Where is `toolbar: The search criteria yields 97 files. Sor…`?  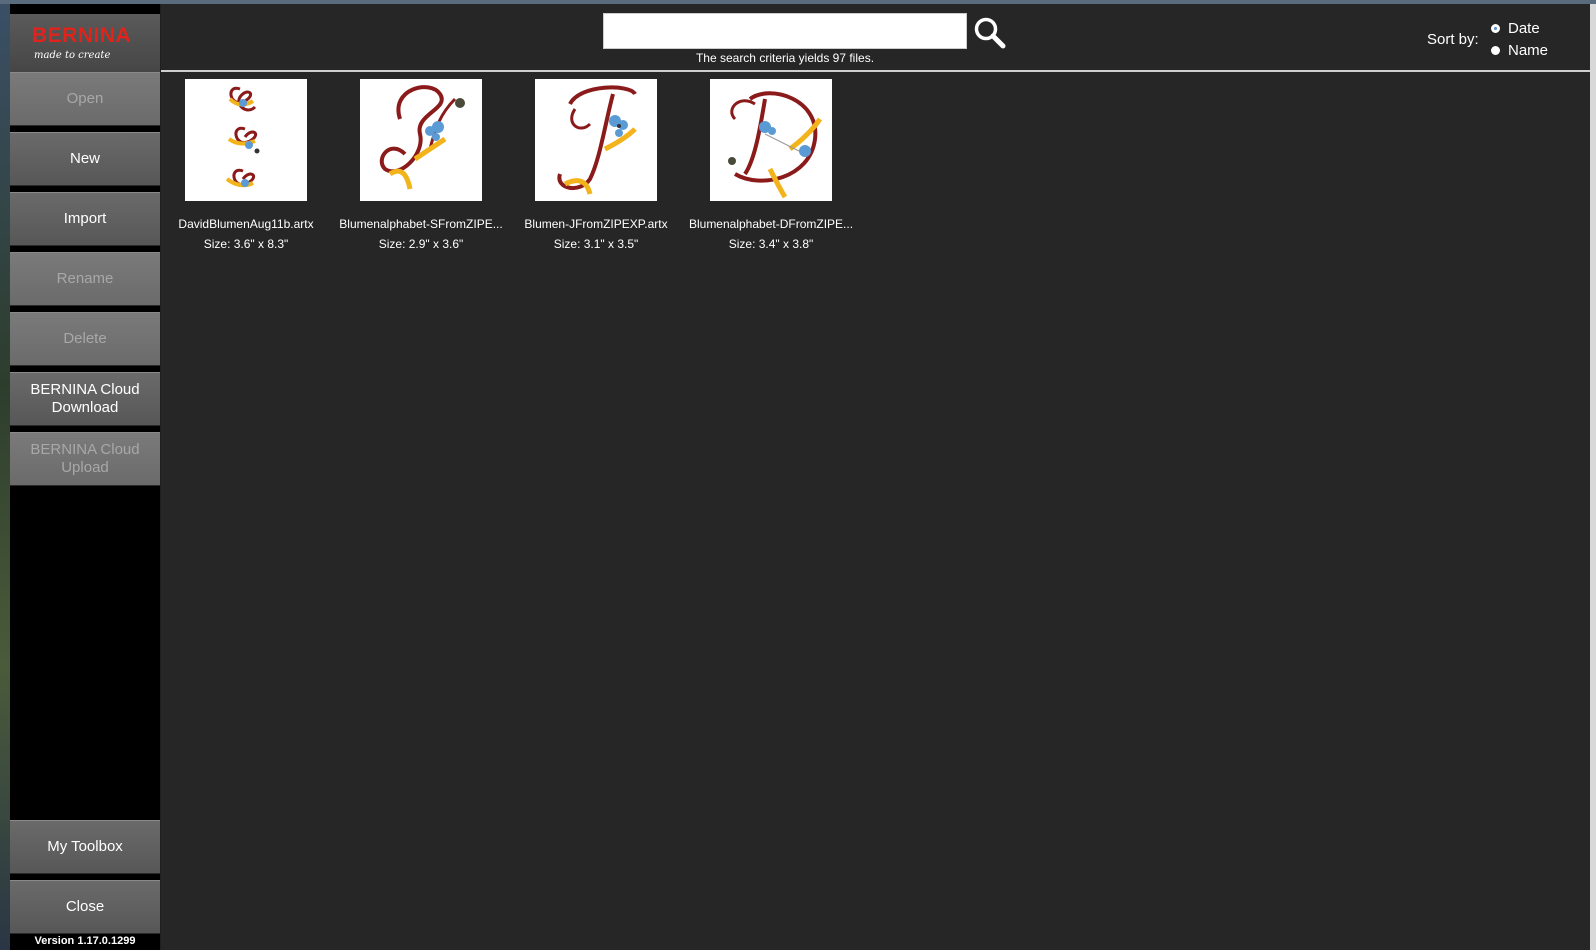 toolbar: The search criteria yields 97 files. Sor… is located at coordinates (875, 37).